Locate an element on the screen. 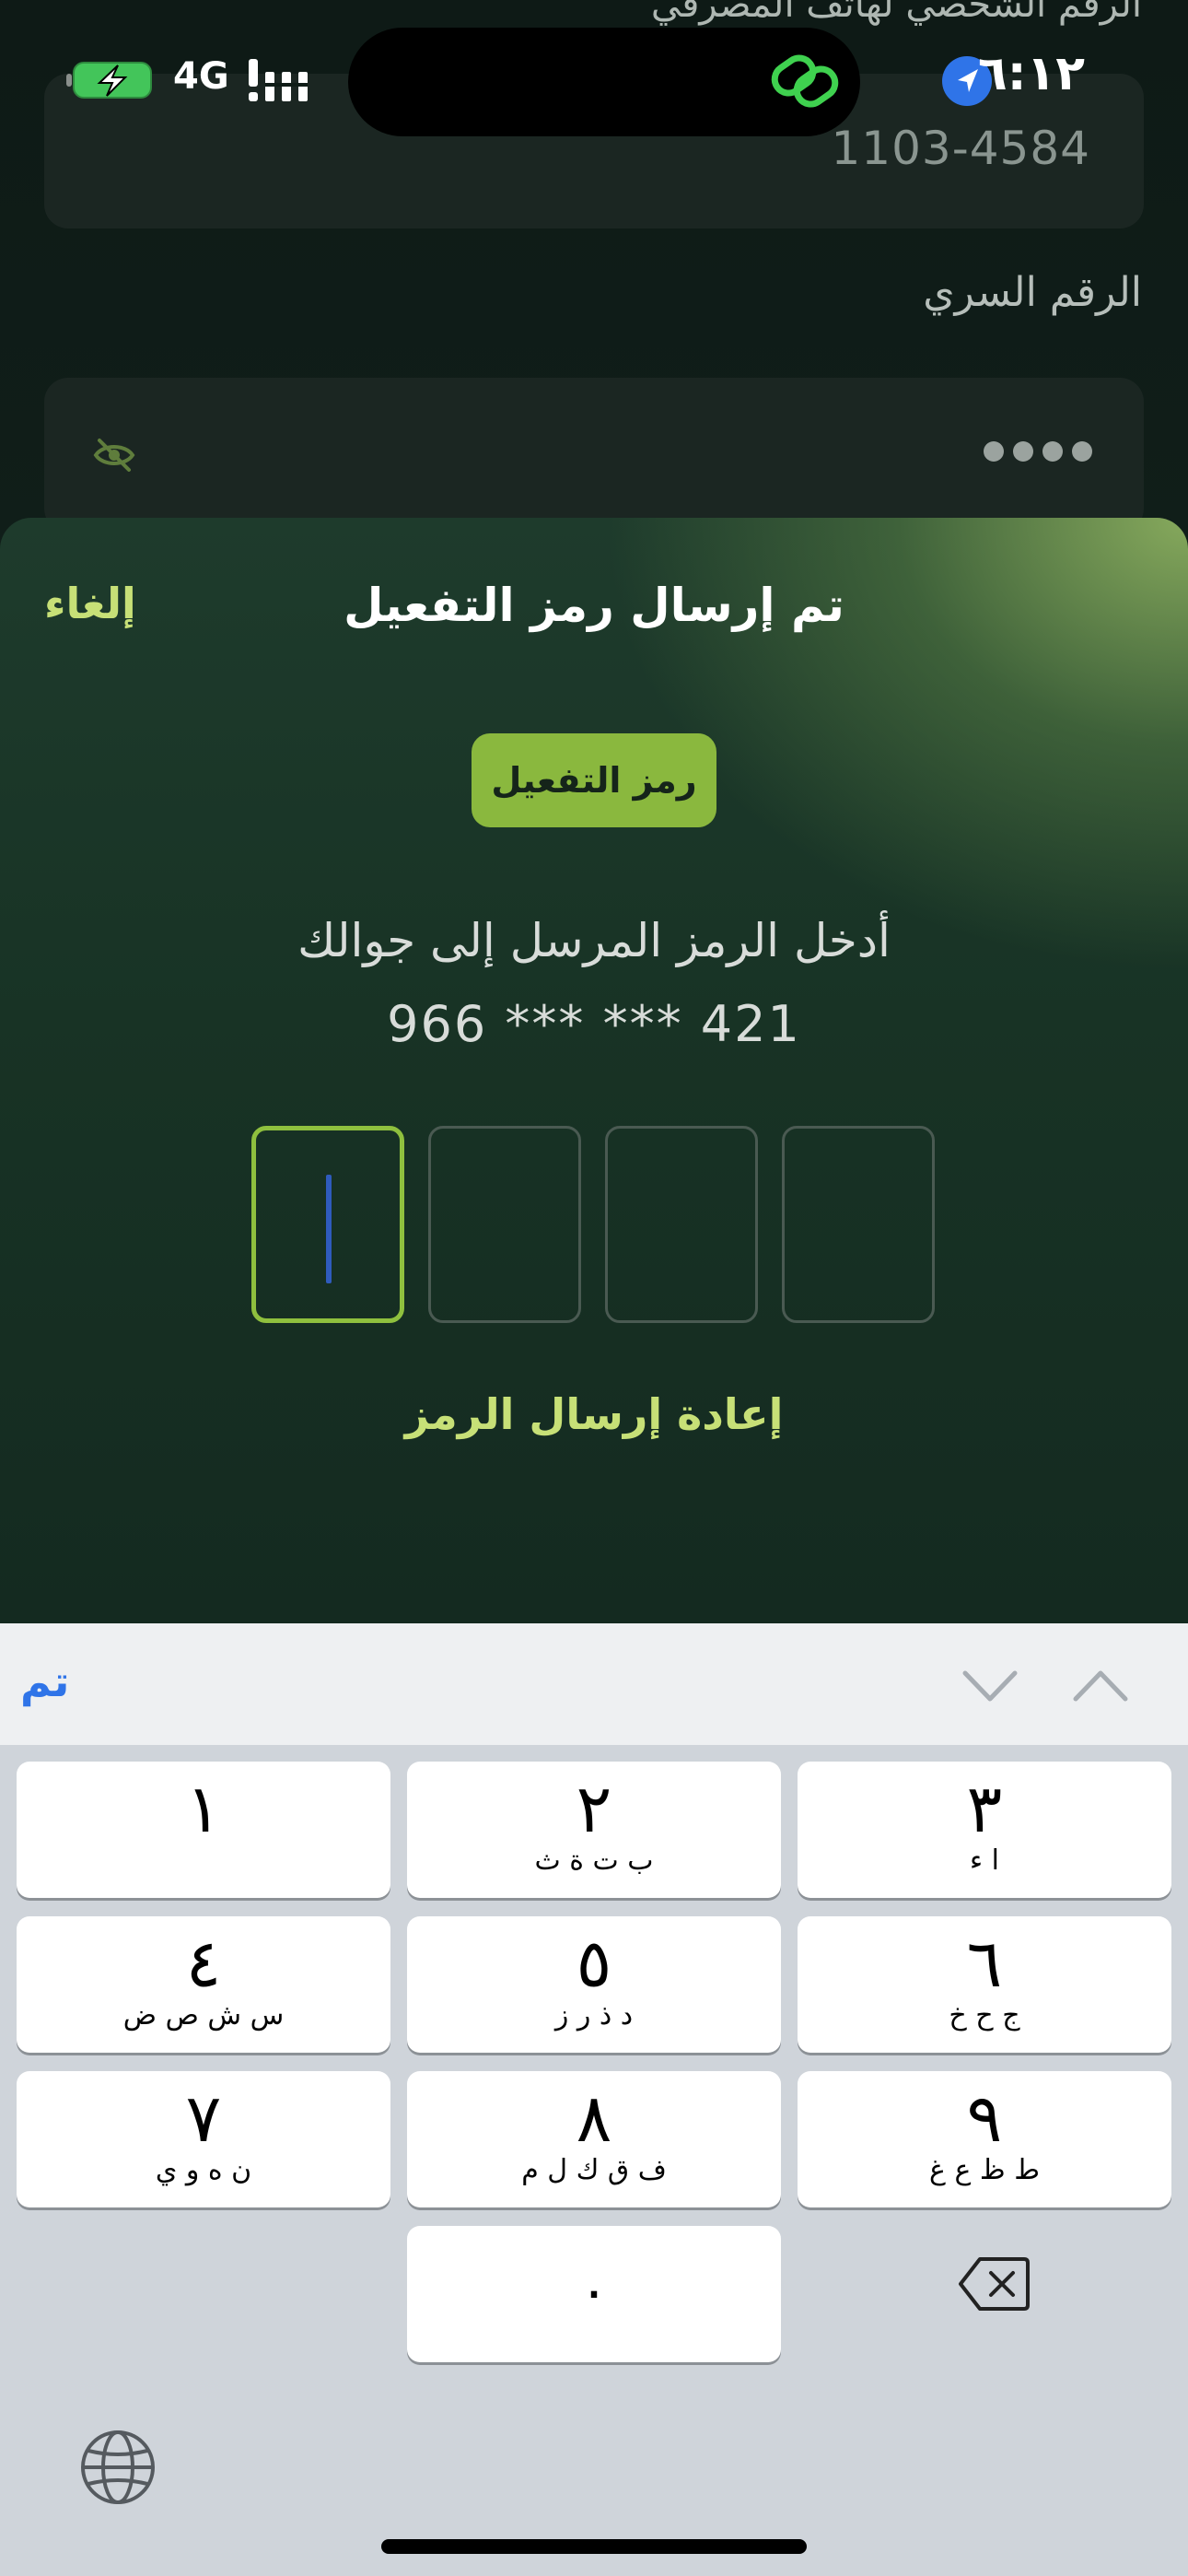 This screenshot has width=1188, height=2576. key-9: ٩ ط ظ ع غ is located at coordinates (985, 2139).